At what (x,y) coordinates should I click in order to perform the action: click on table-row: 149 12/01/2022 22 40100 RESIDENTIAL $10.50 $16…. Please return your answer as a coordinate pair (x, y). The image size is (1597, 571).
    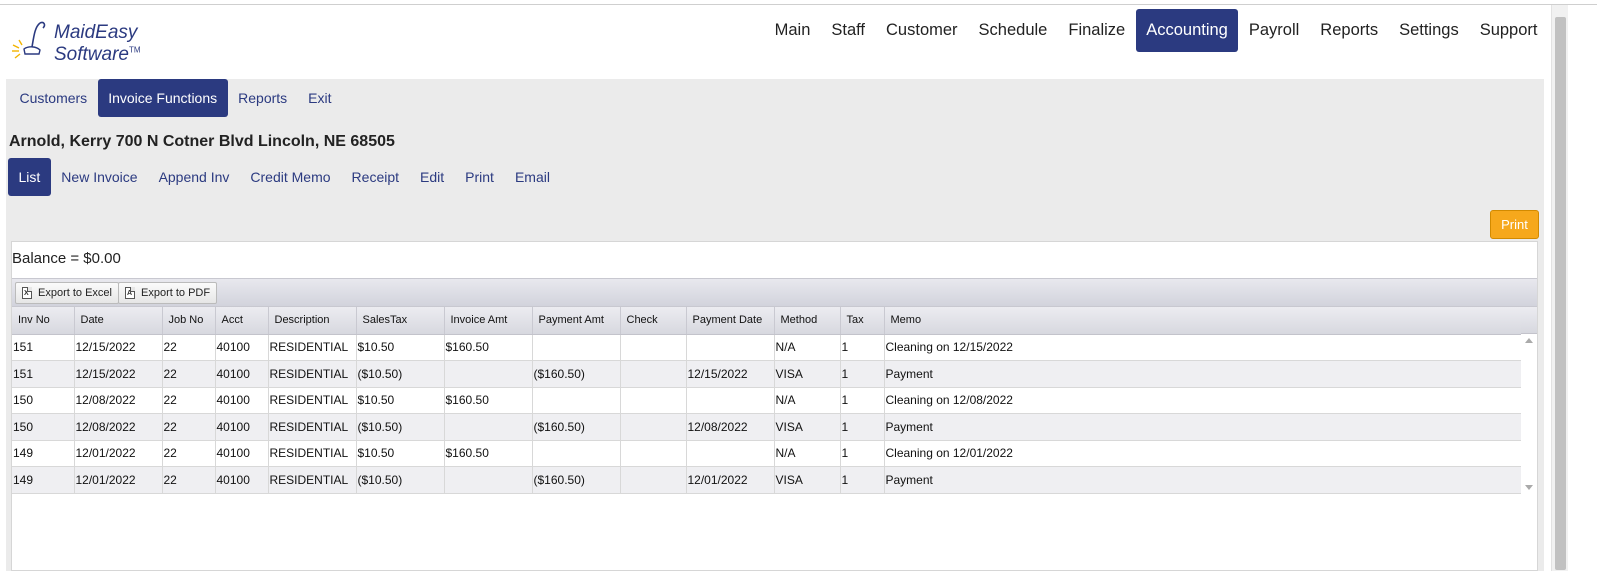
    Looking at the image, I should click on (774, 453).